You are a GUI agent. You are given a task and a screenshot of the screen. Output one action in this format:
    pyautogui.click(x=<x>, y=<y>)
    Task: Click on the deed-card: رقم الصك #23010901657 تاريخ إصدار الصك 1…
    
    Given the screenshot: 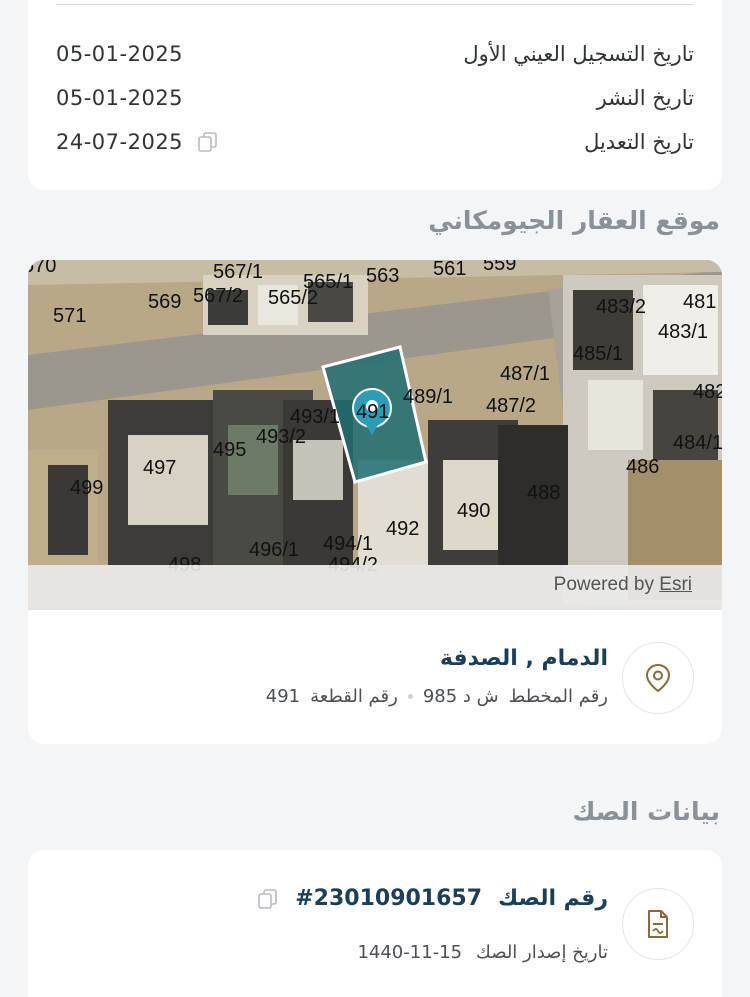 What is the action you would take?
    pyautogui.click(x=375, y=923)
    